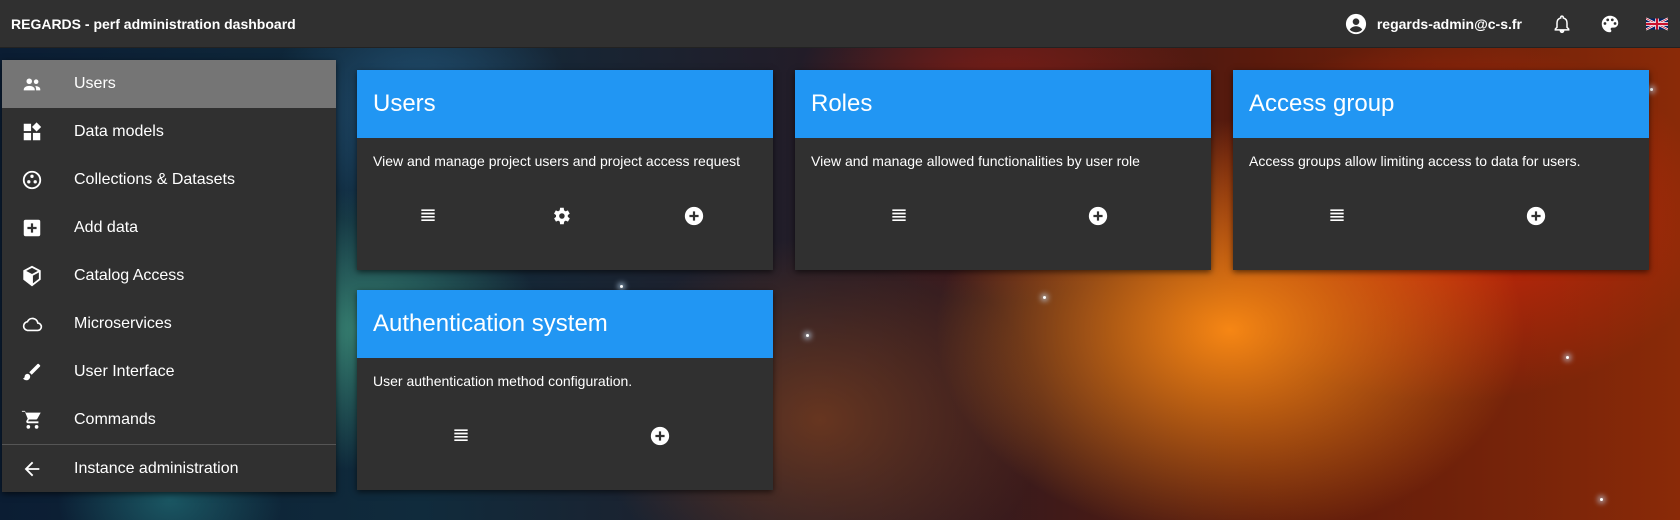 The height and width of the screenshot is (520, 1680). I want to click on sidebar-item-instance-administration: Instance administration, so click(169, 469).